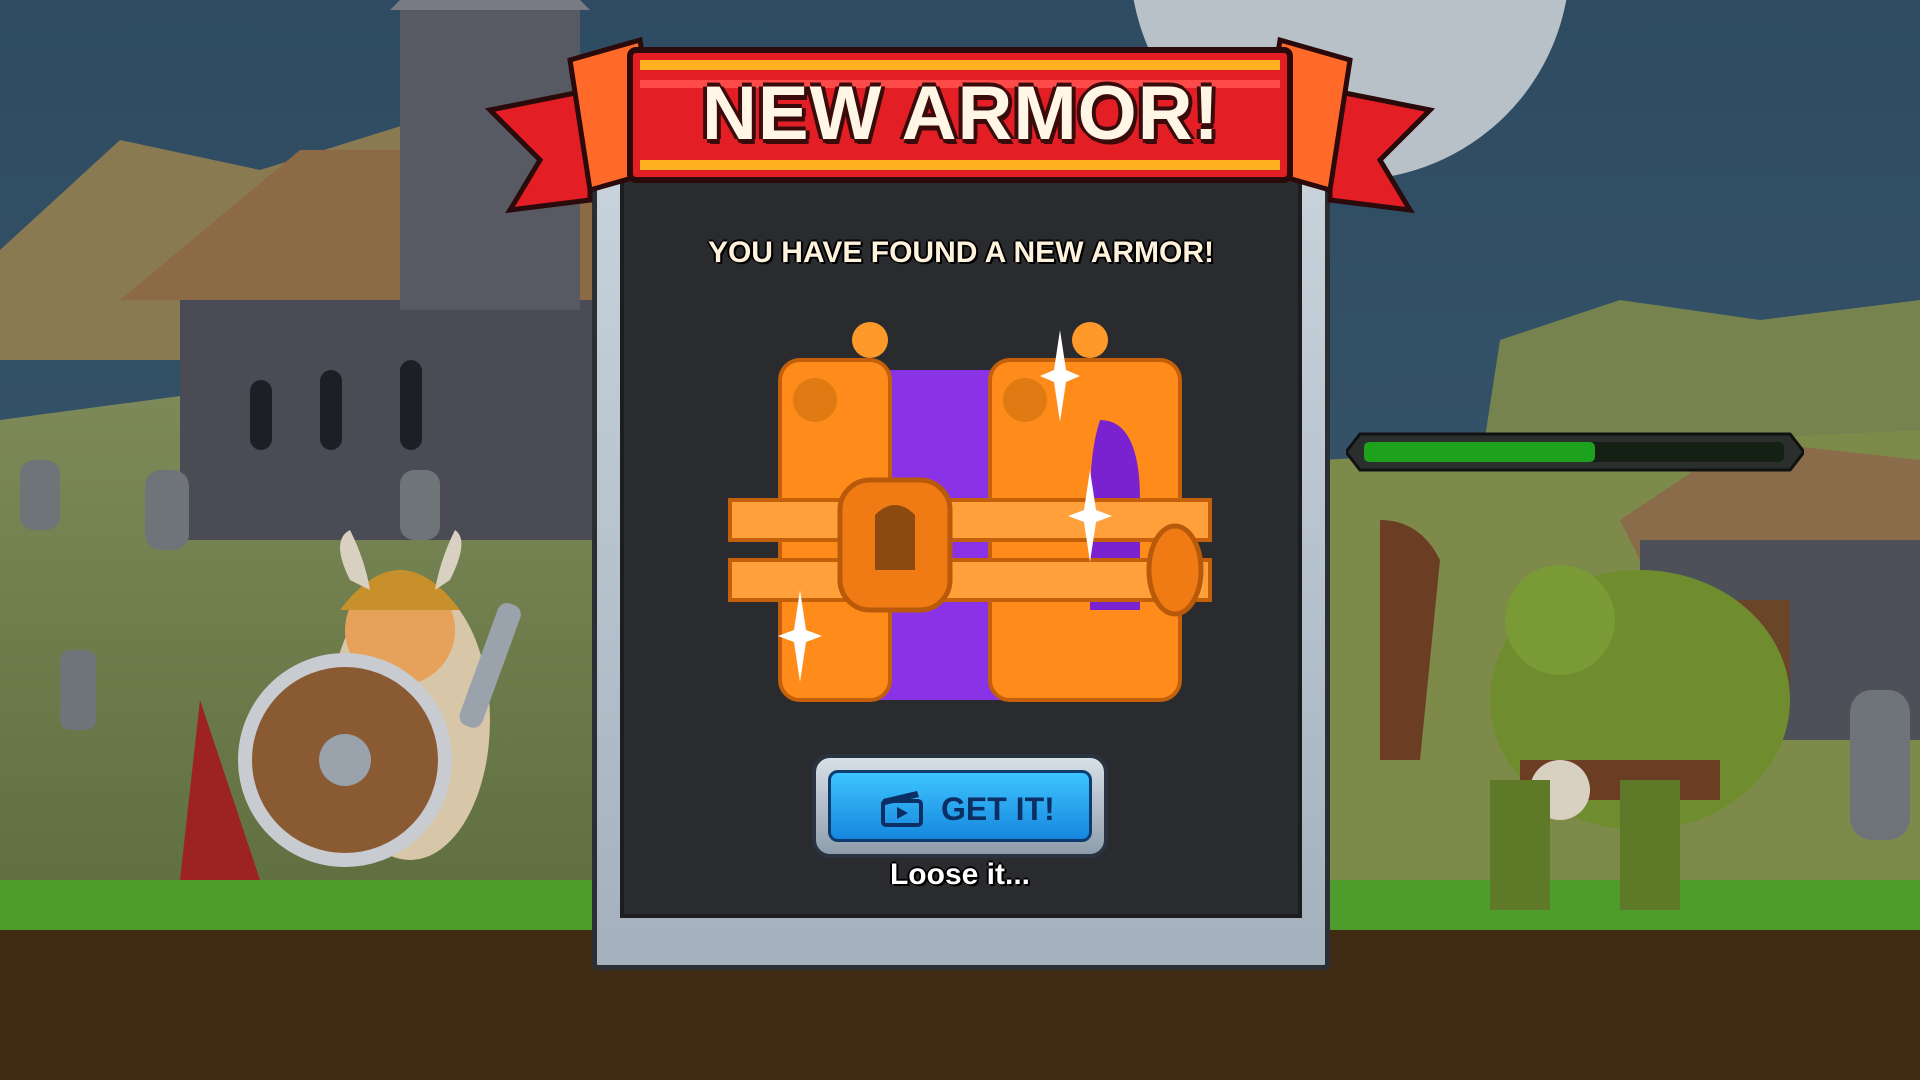  What do you see at coordinates (998, 809) in the screenshot?
I see `get-it-label: GET IT!` at bounding box center [998, 809].